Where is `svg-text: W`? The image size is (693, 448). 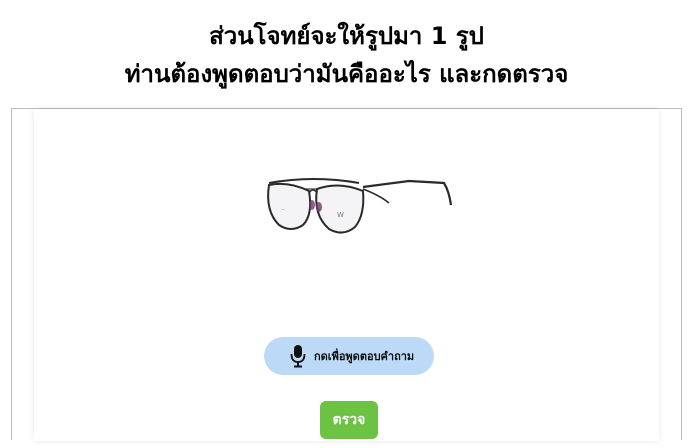
svg-text: W is located at coordinates (340, 215).